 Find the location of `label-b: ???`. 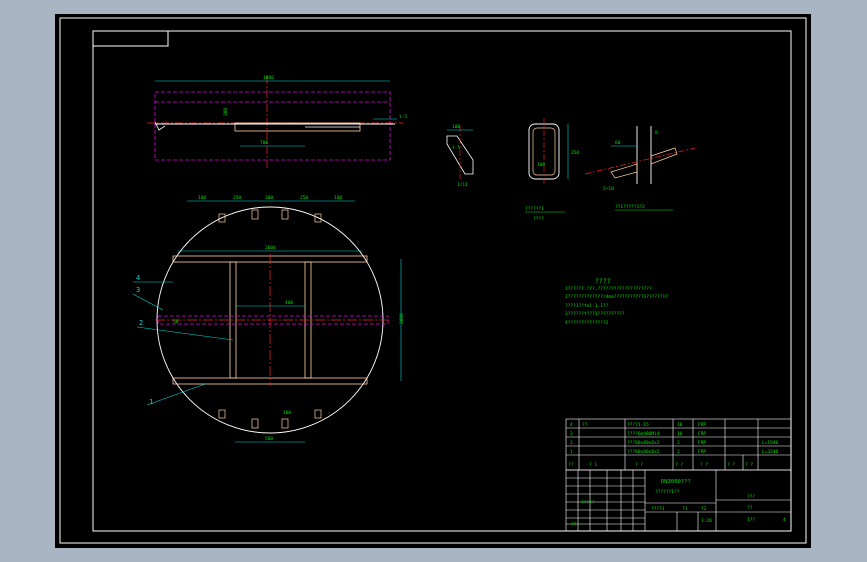

label-b: ??? is located at coordinates (575, 525).